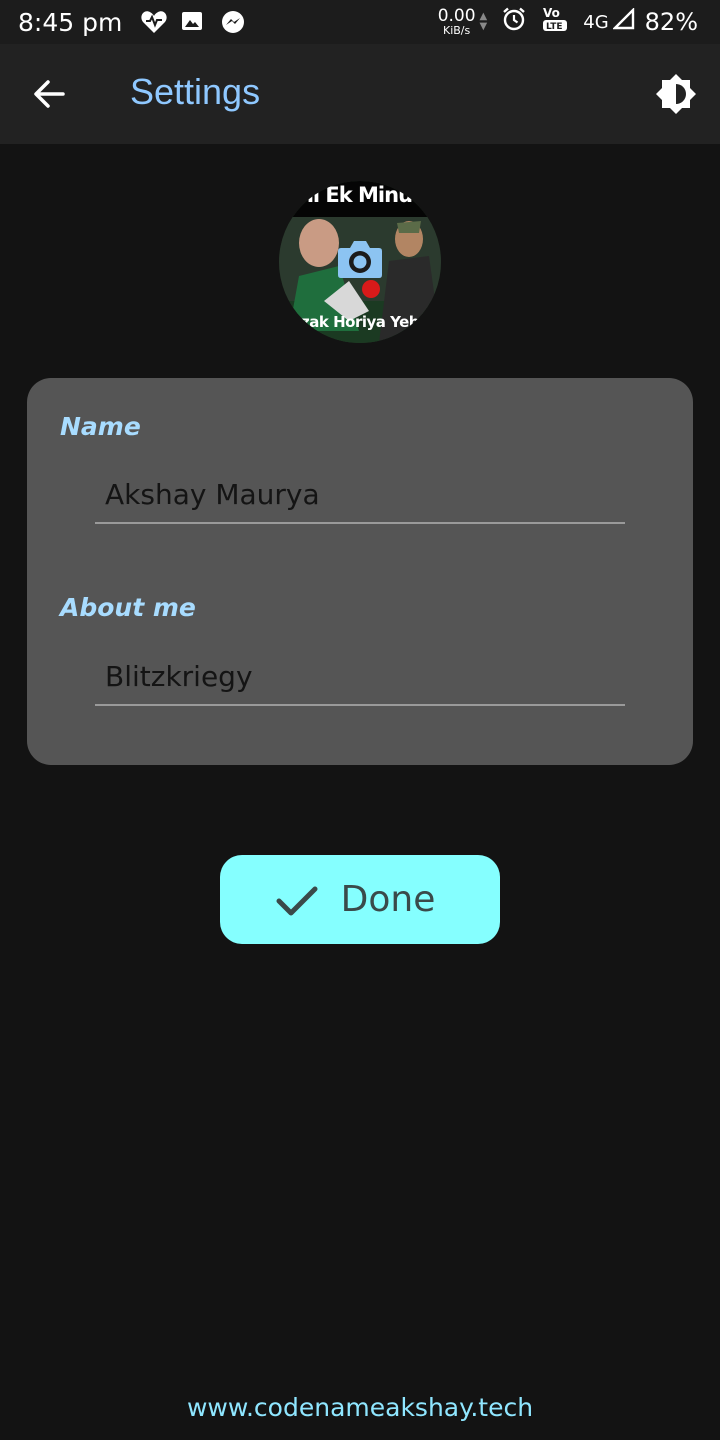 This screenshot has height=1440, width=720. I want to click on done-label: Done, so click(388, 899).